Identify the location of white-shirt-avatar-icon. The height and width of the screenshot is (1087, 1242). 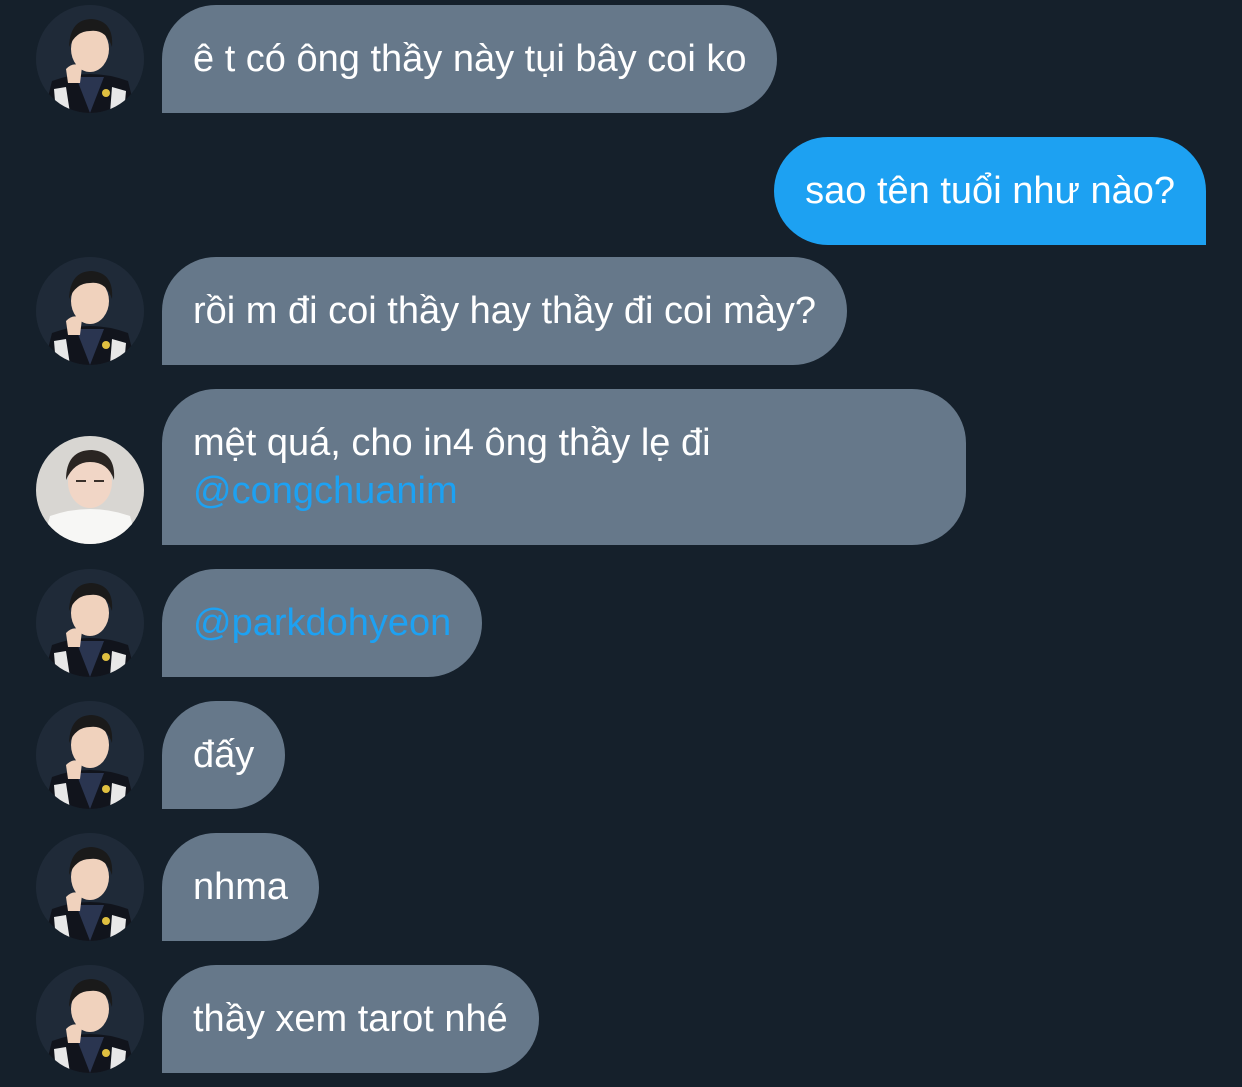
(90, 490).